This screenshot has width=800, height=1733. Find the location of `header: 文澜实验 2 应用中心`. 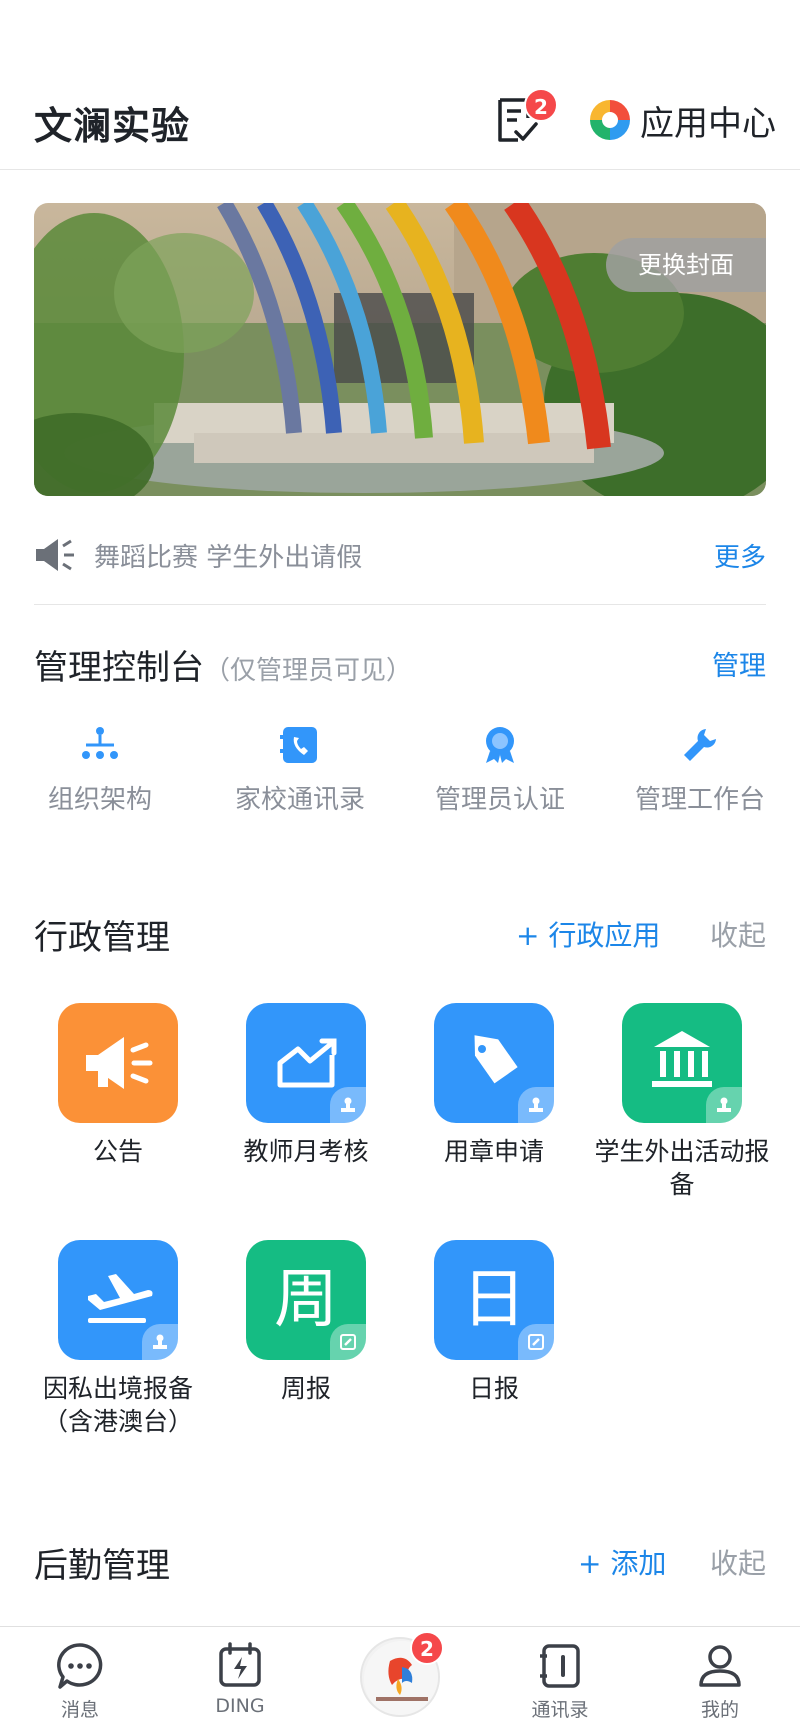

header: 文澜实验 2 应用中心 is located at coordinates (400, 85).